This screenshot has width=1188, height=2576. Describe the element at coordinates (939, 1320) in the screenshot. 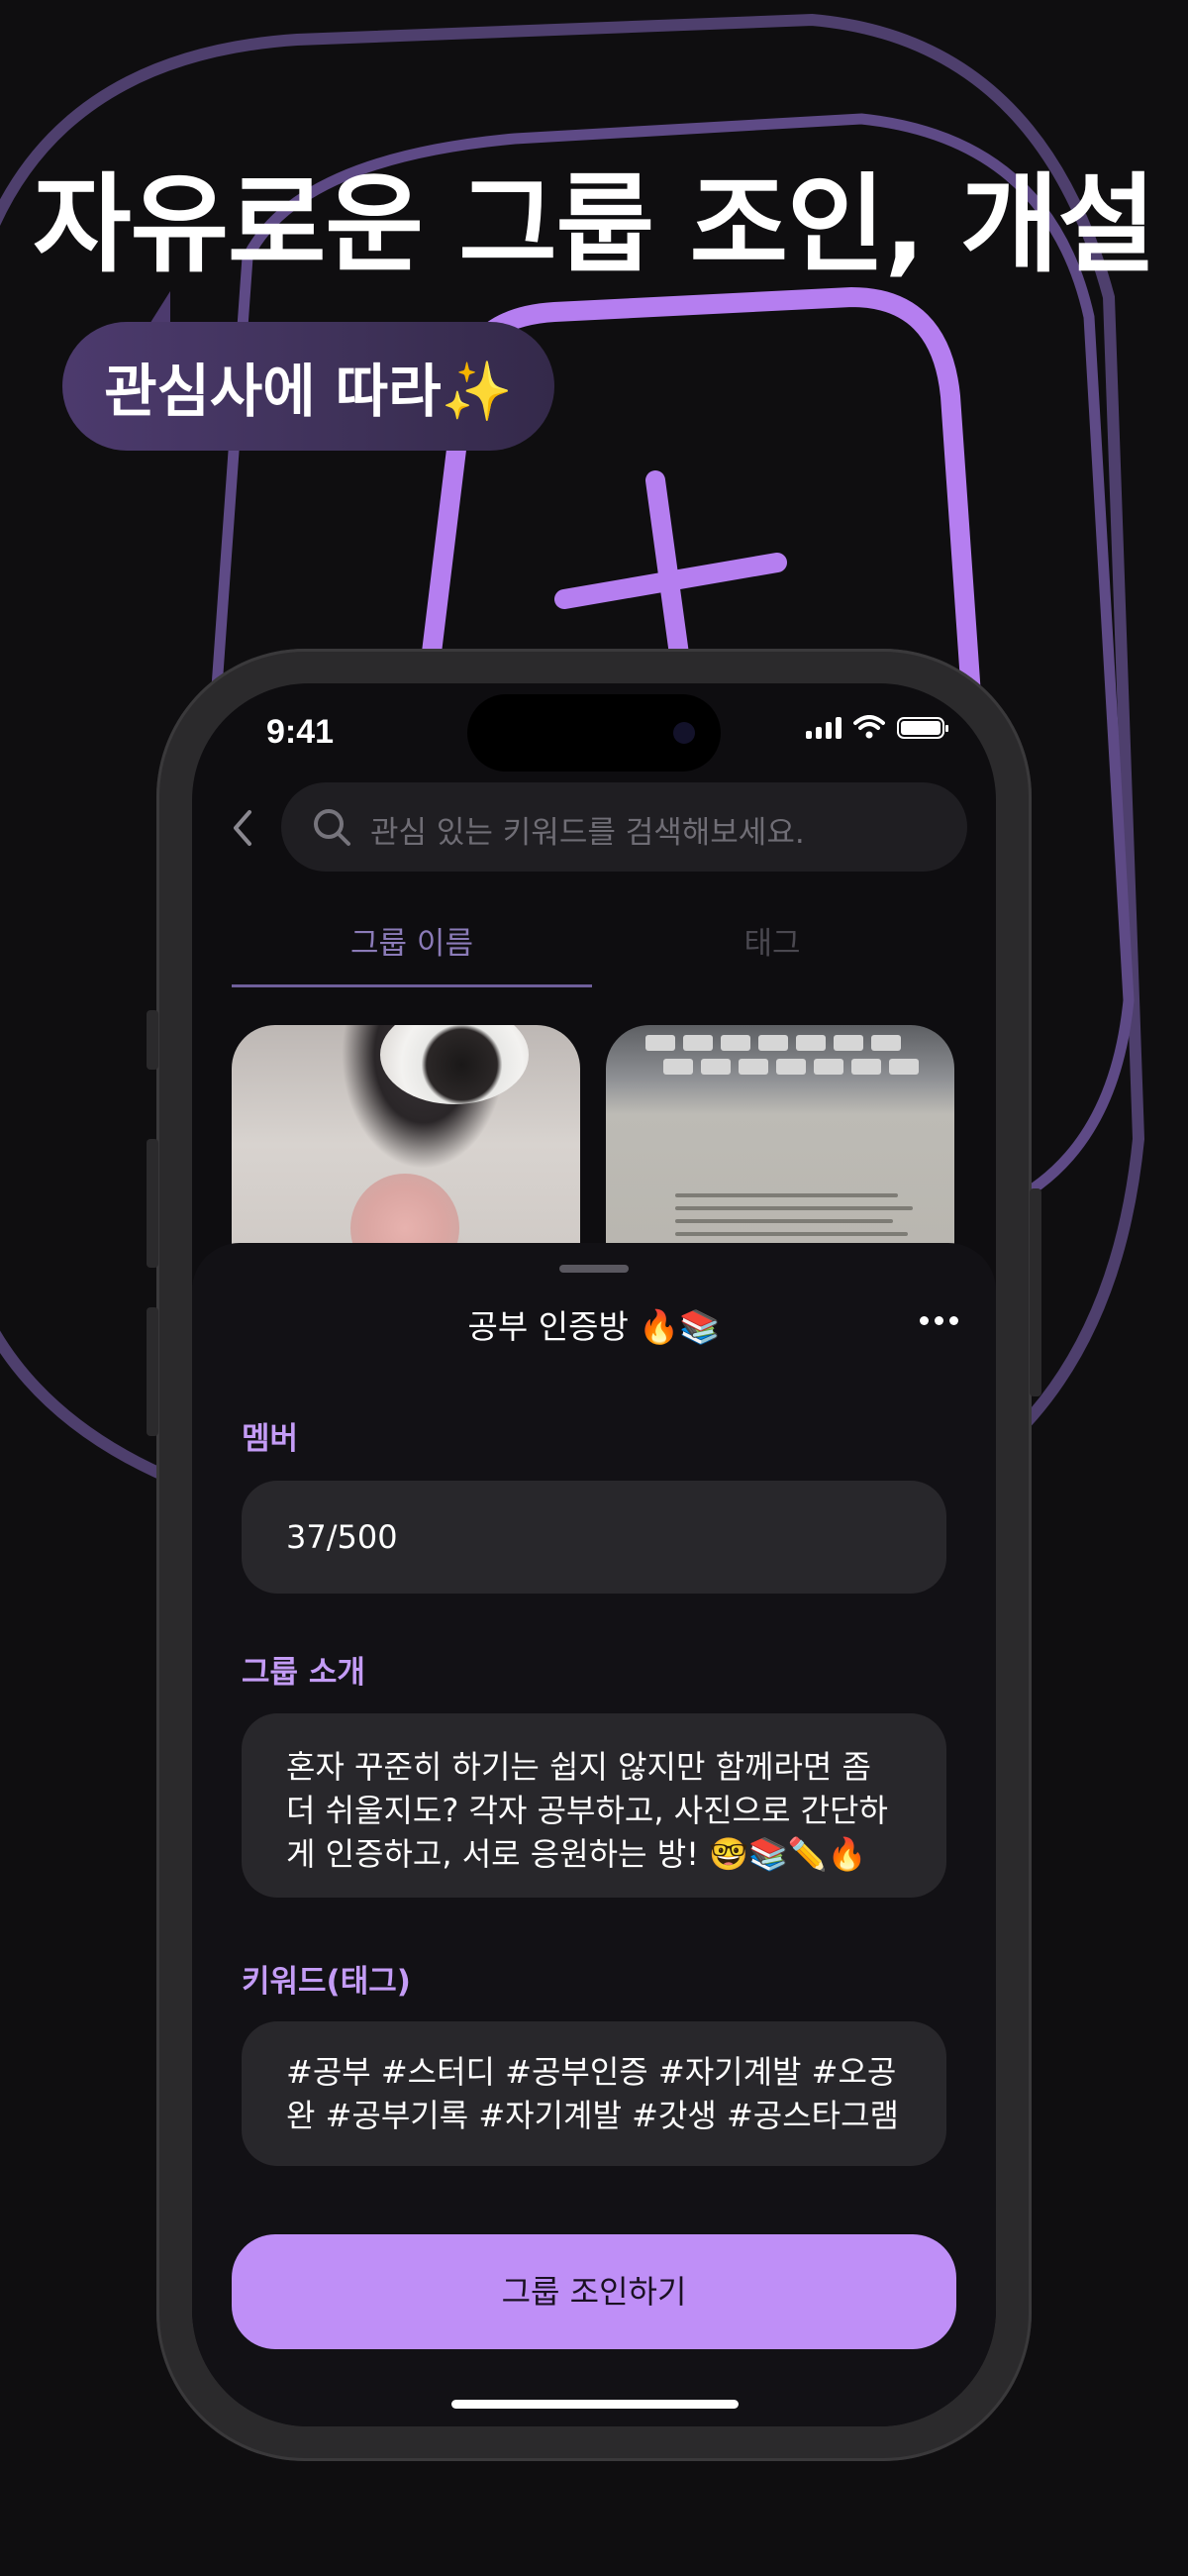

I see `more-dots-icon` at that location.